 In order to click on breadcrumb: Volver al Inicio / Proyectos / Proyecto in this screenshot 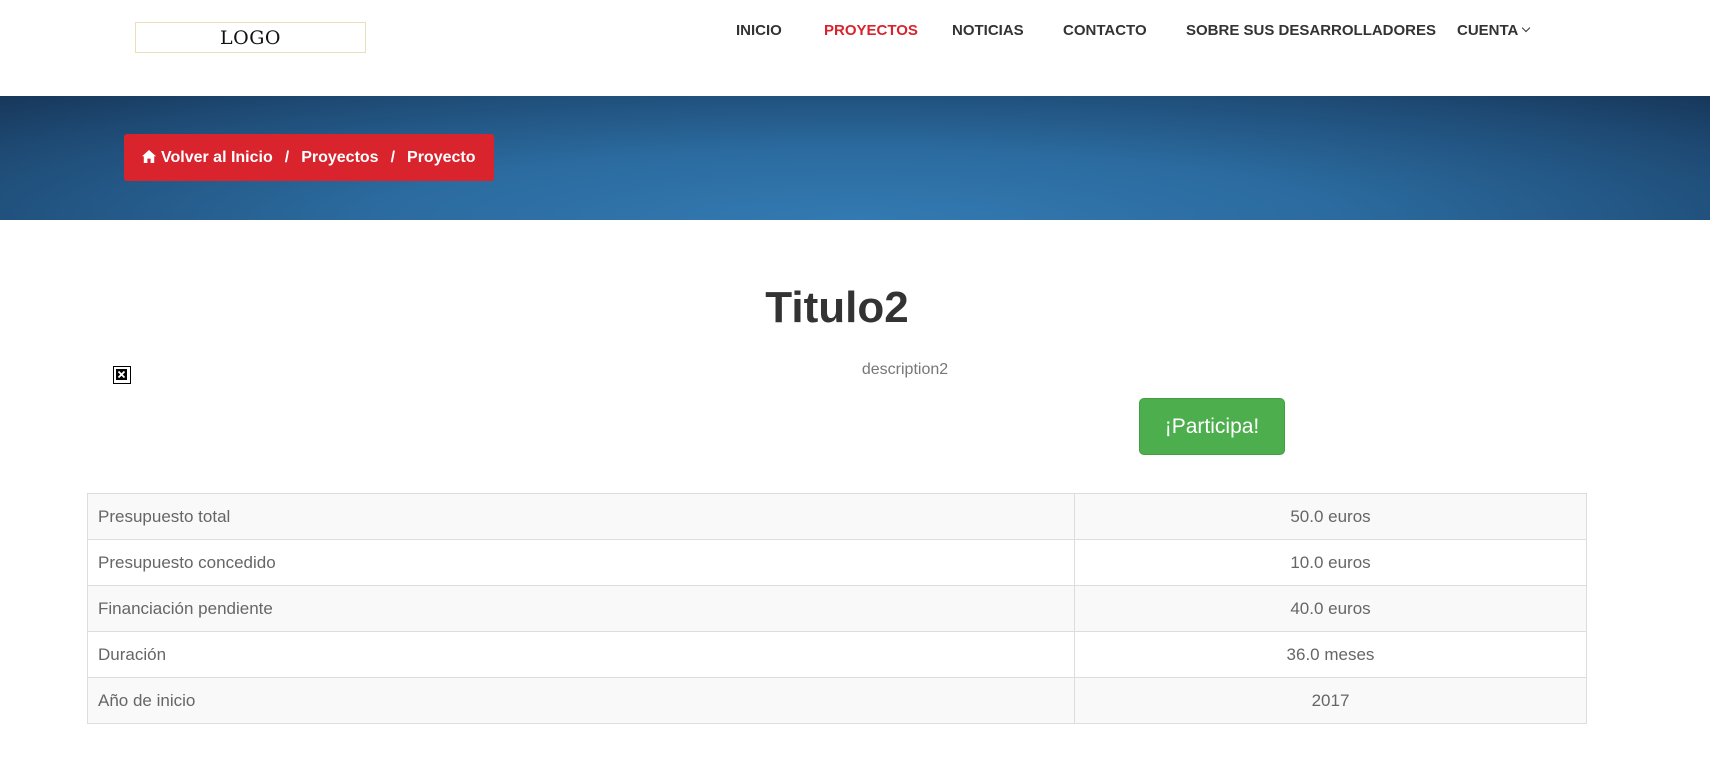, I will do `click(309, 157)`.